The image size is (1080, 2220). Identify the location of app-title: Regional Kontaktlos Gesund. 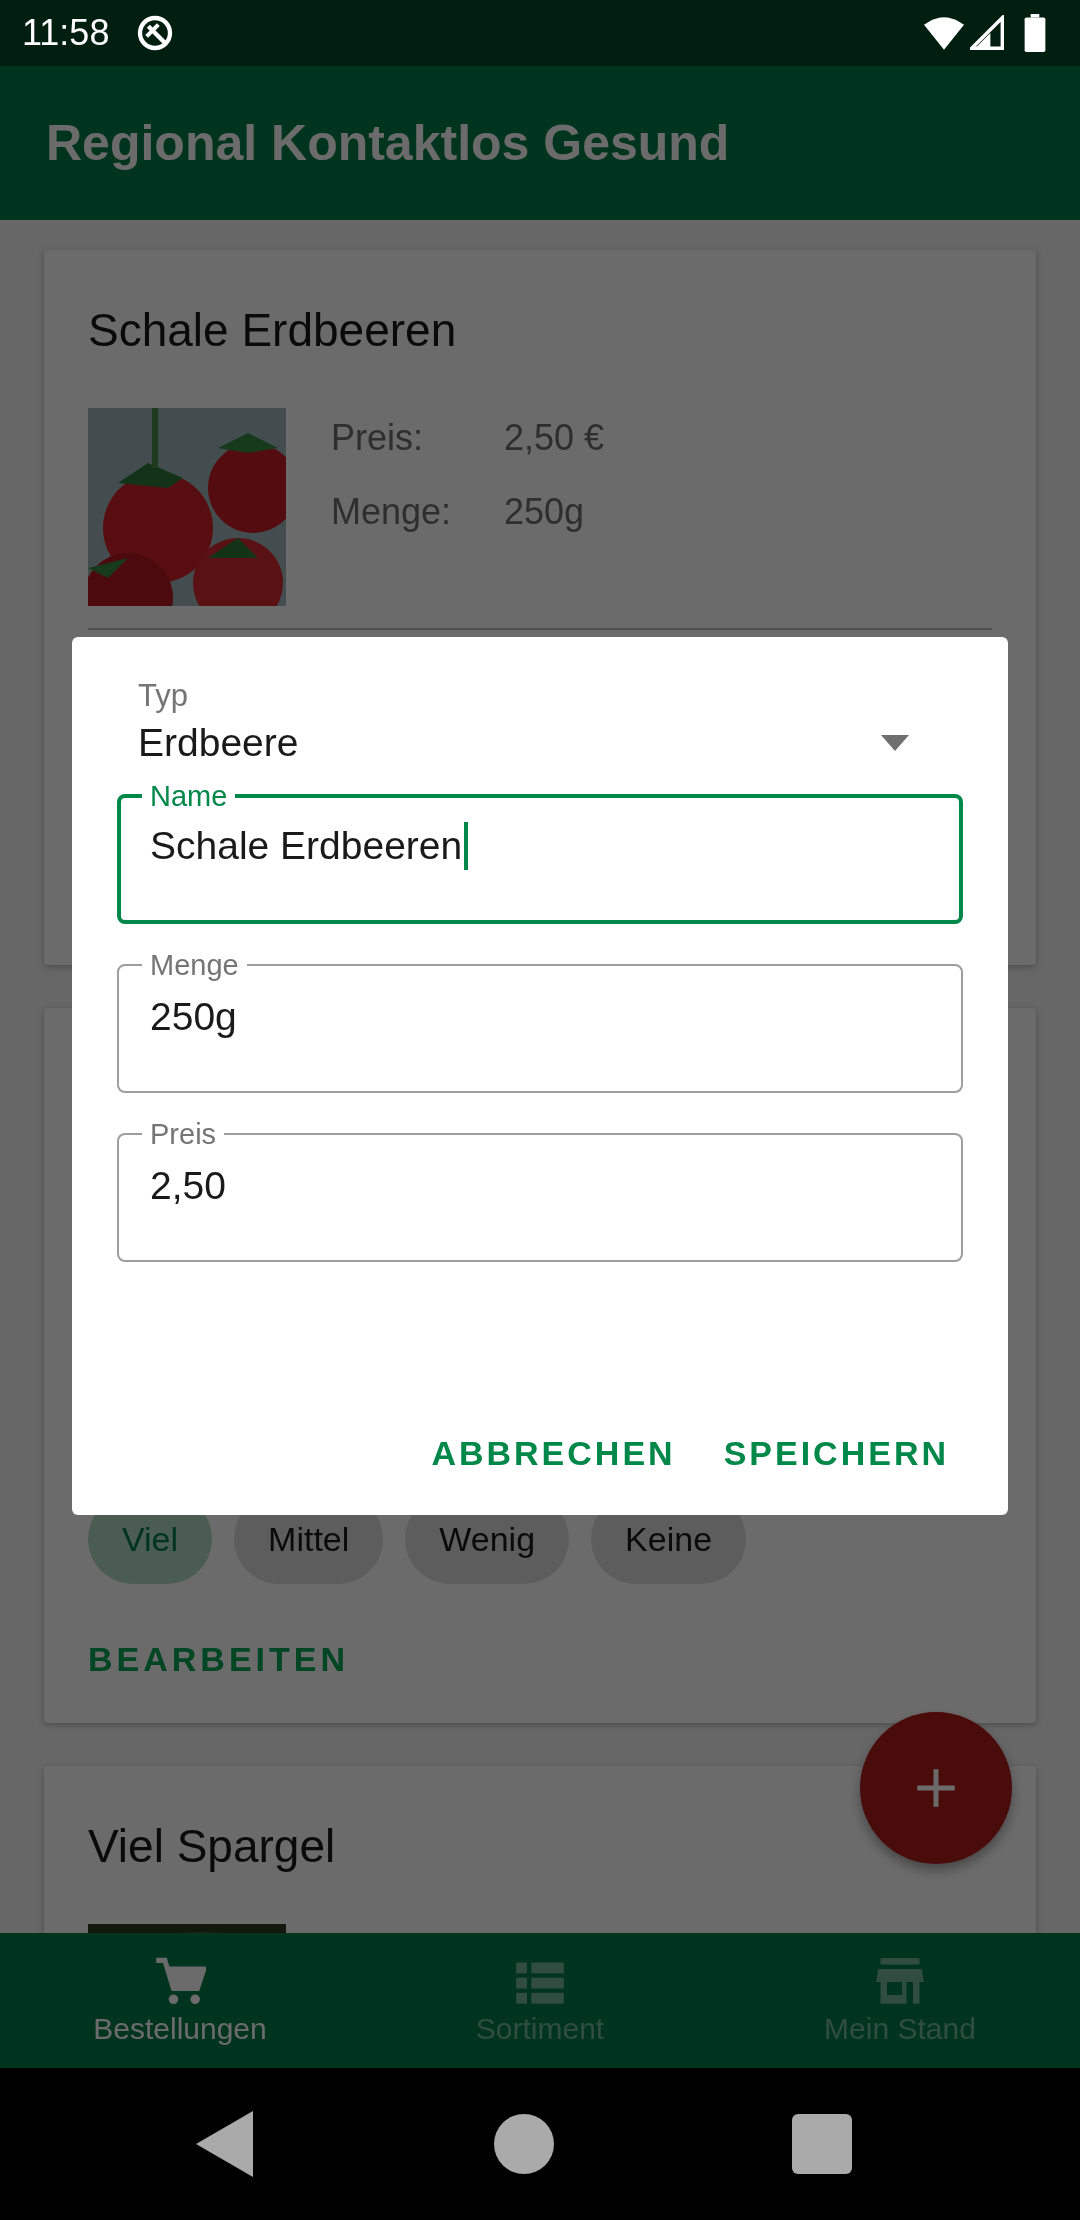
(388, 143).